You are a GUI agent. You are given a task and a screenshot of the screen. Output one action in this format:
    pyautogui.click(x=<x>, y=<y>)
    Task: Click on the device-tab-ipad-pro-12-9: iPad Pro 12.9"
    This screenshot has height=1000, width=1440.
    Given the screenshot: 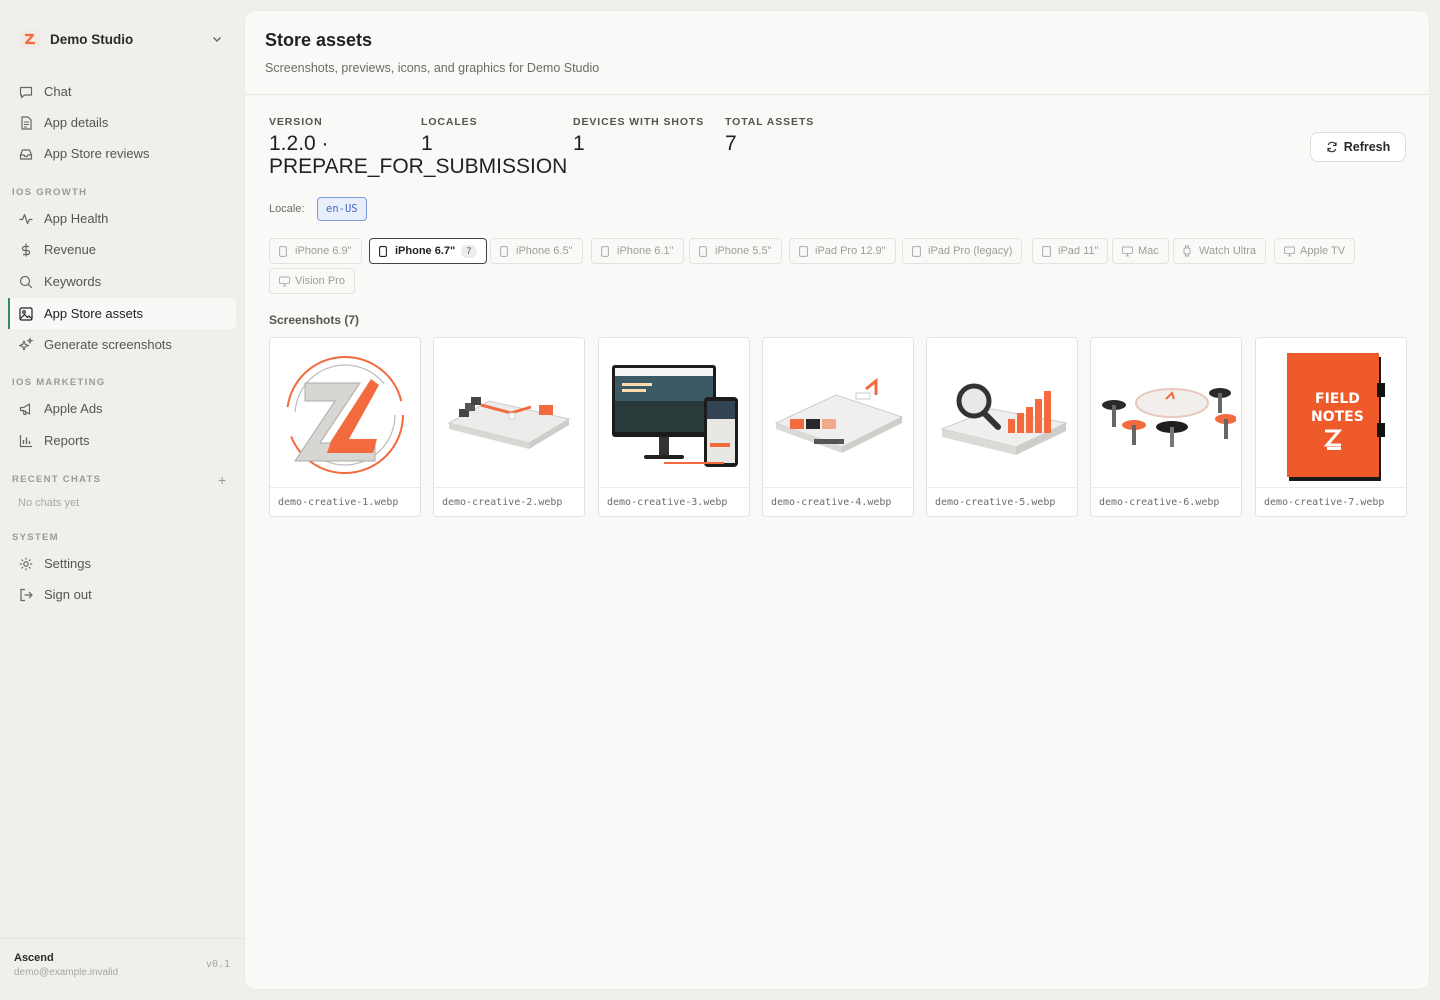 What is the action you would take?
    pyautogui.click(x=842, y=251)
    